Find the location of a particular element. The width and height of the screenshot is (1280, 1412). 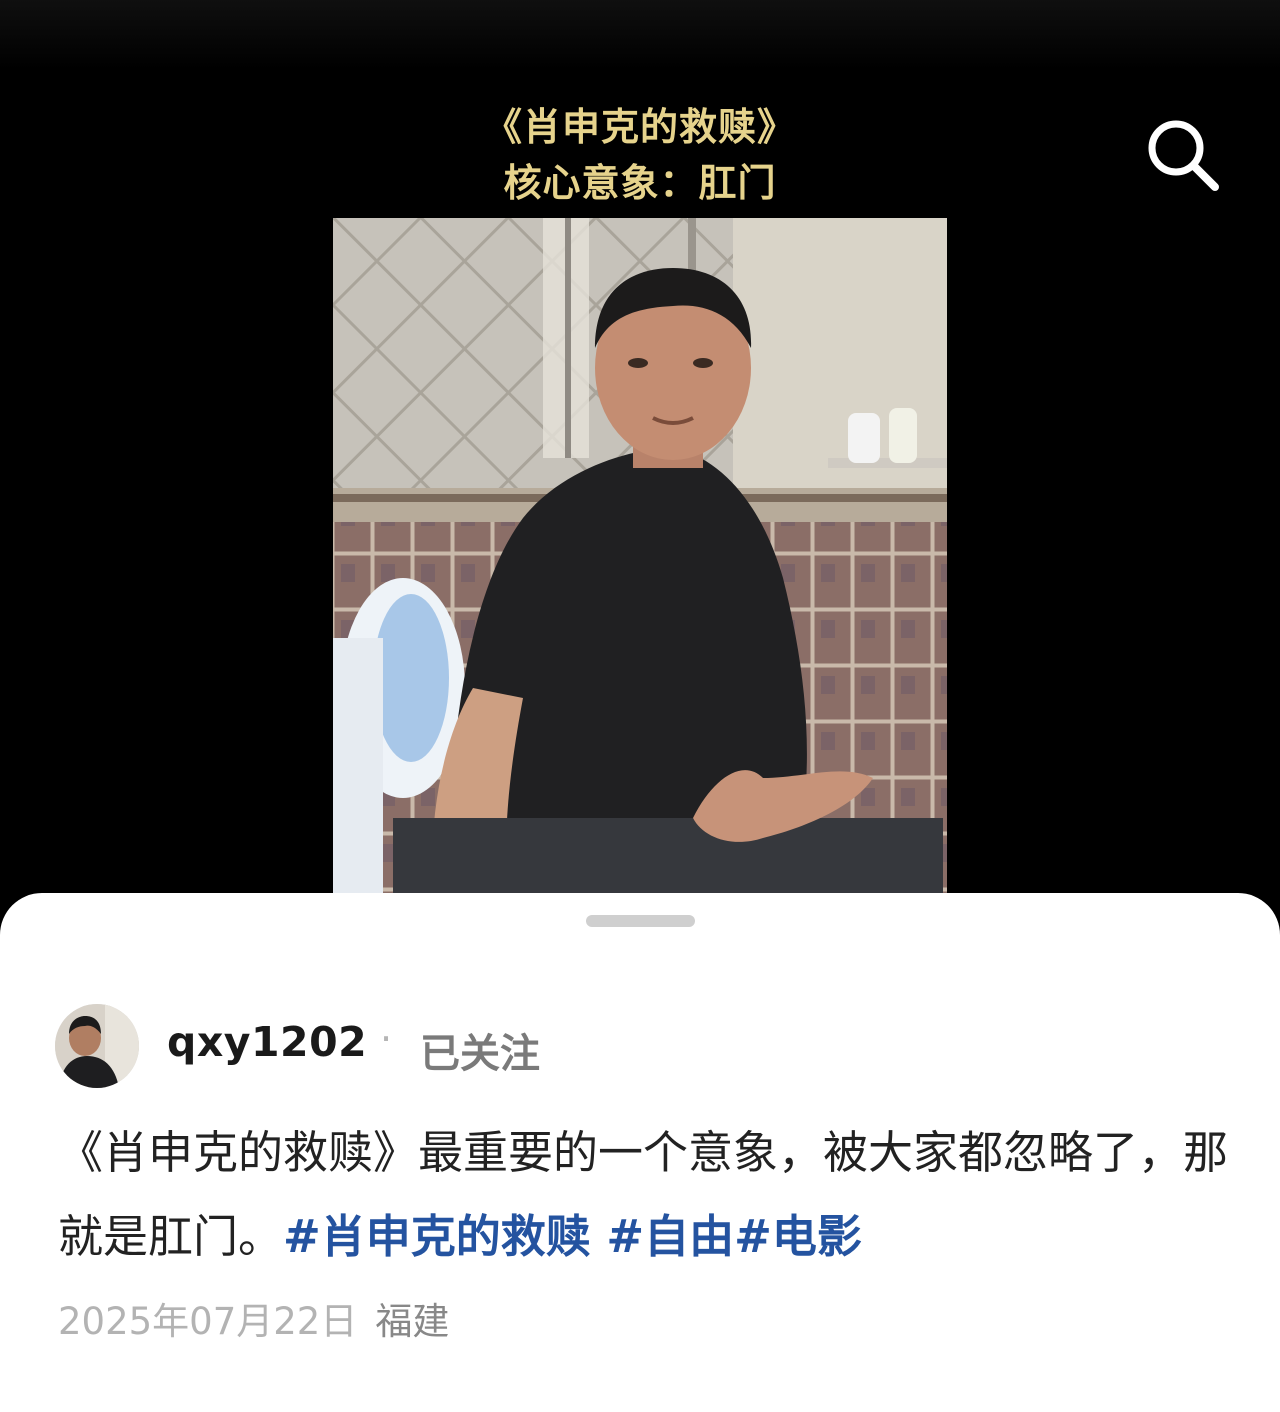

search-button is located at coordinates (1183, 155).